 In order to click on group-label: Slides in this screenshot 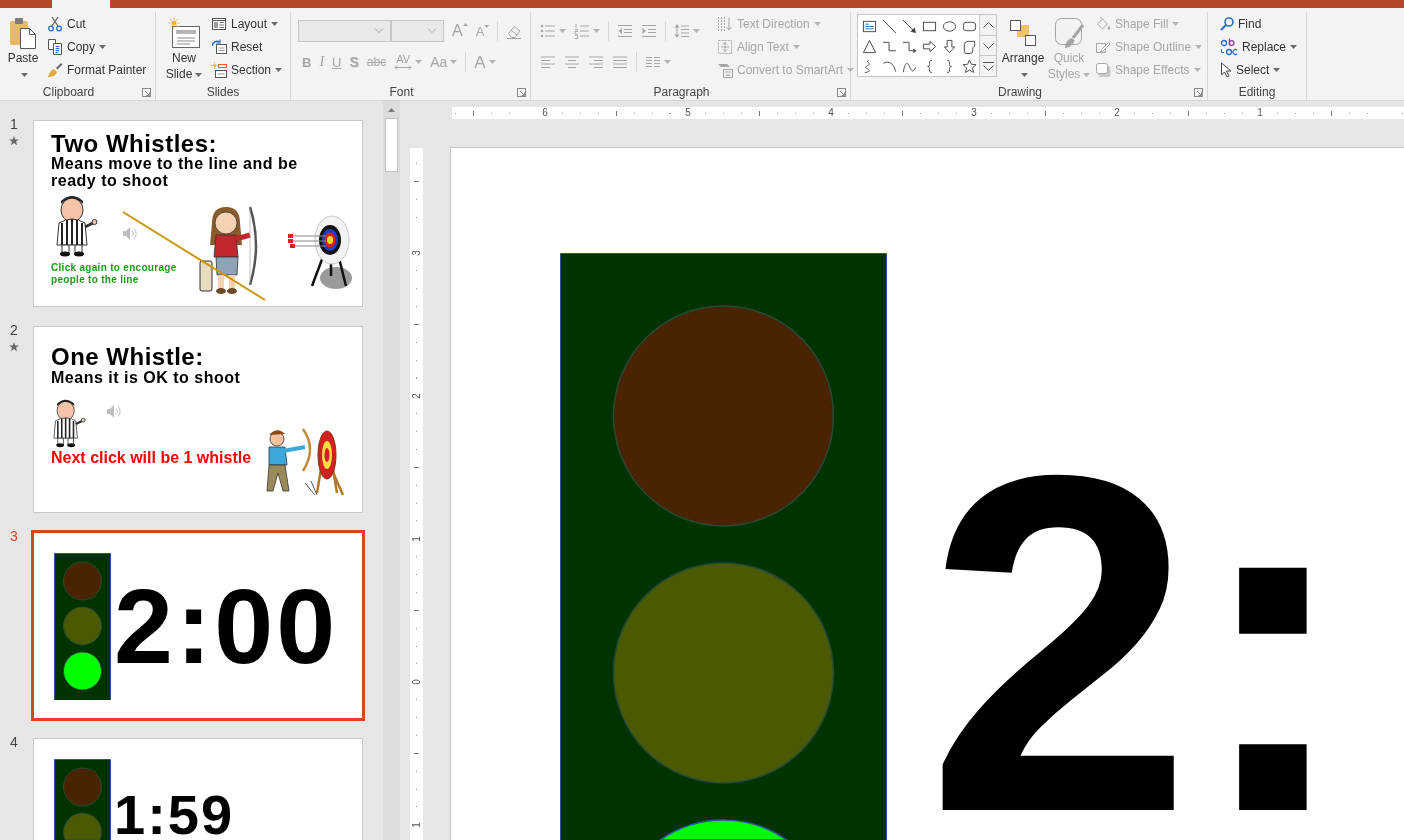, I will do `click(223, 92)`.